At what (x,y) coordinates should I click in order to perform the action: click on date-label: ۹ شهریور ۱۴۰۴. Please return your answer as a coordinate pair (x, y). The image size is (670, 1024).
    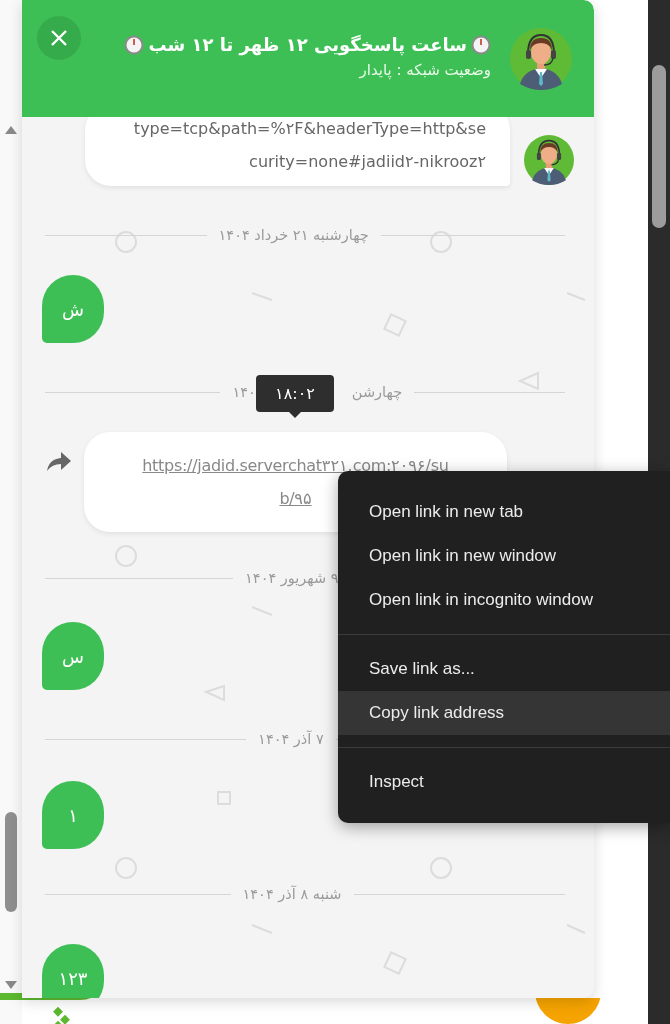
    Looking at the image, I should click on (292, 578).